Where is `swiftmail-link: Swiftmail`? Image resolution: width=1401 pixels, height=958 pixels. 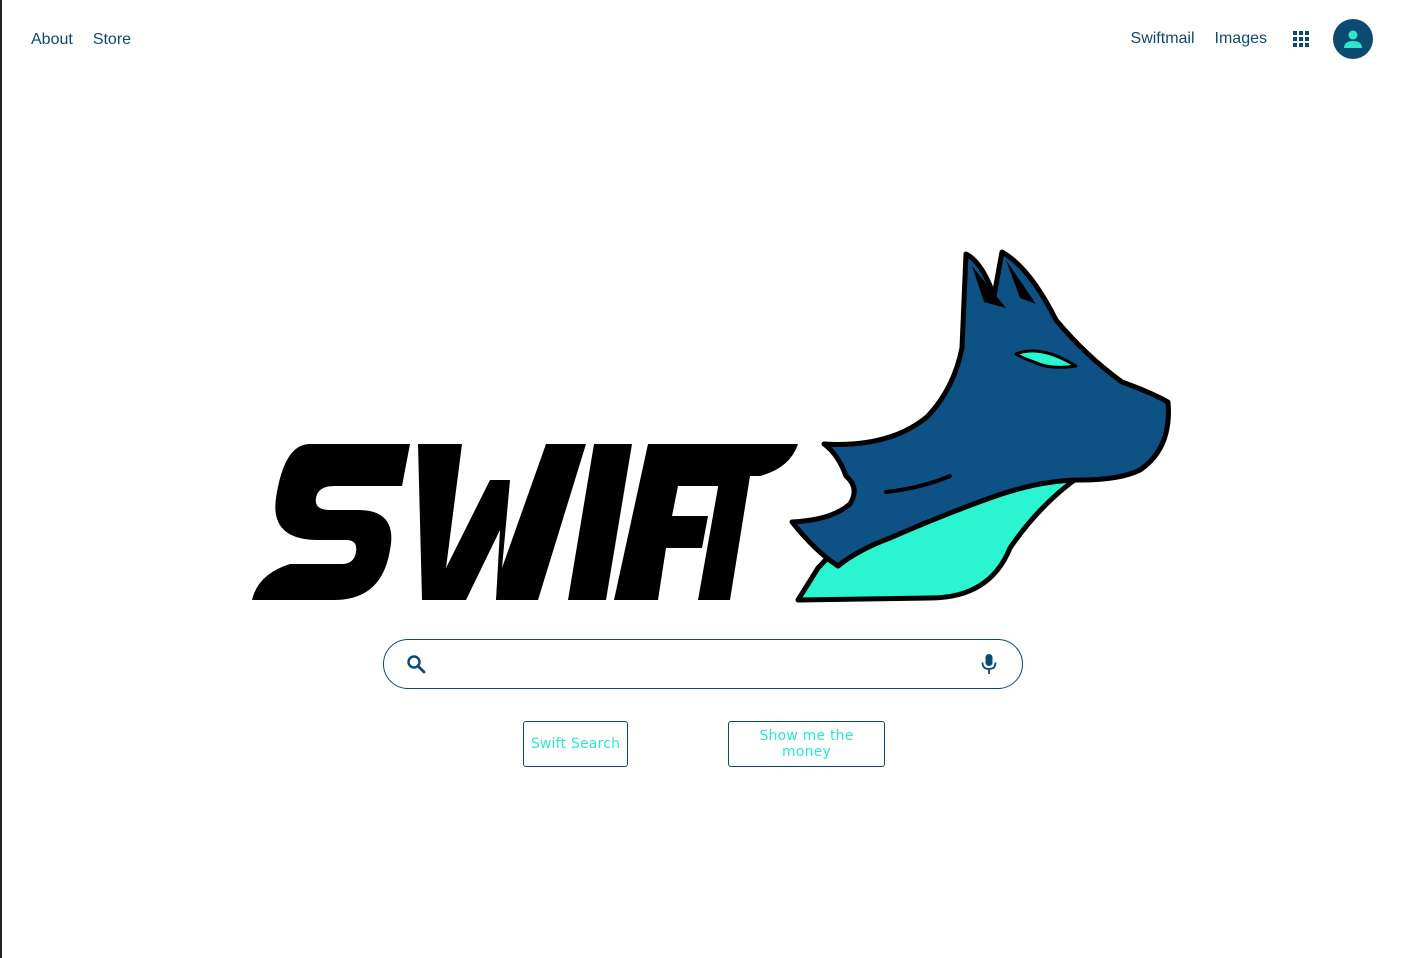 swiftmail-link: Swiftmail is located at coordinates (1163, 39).